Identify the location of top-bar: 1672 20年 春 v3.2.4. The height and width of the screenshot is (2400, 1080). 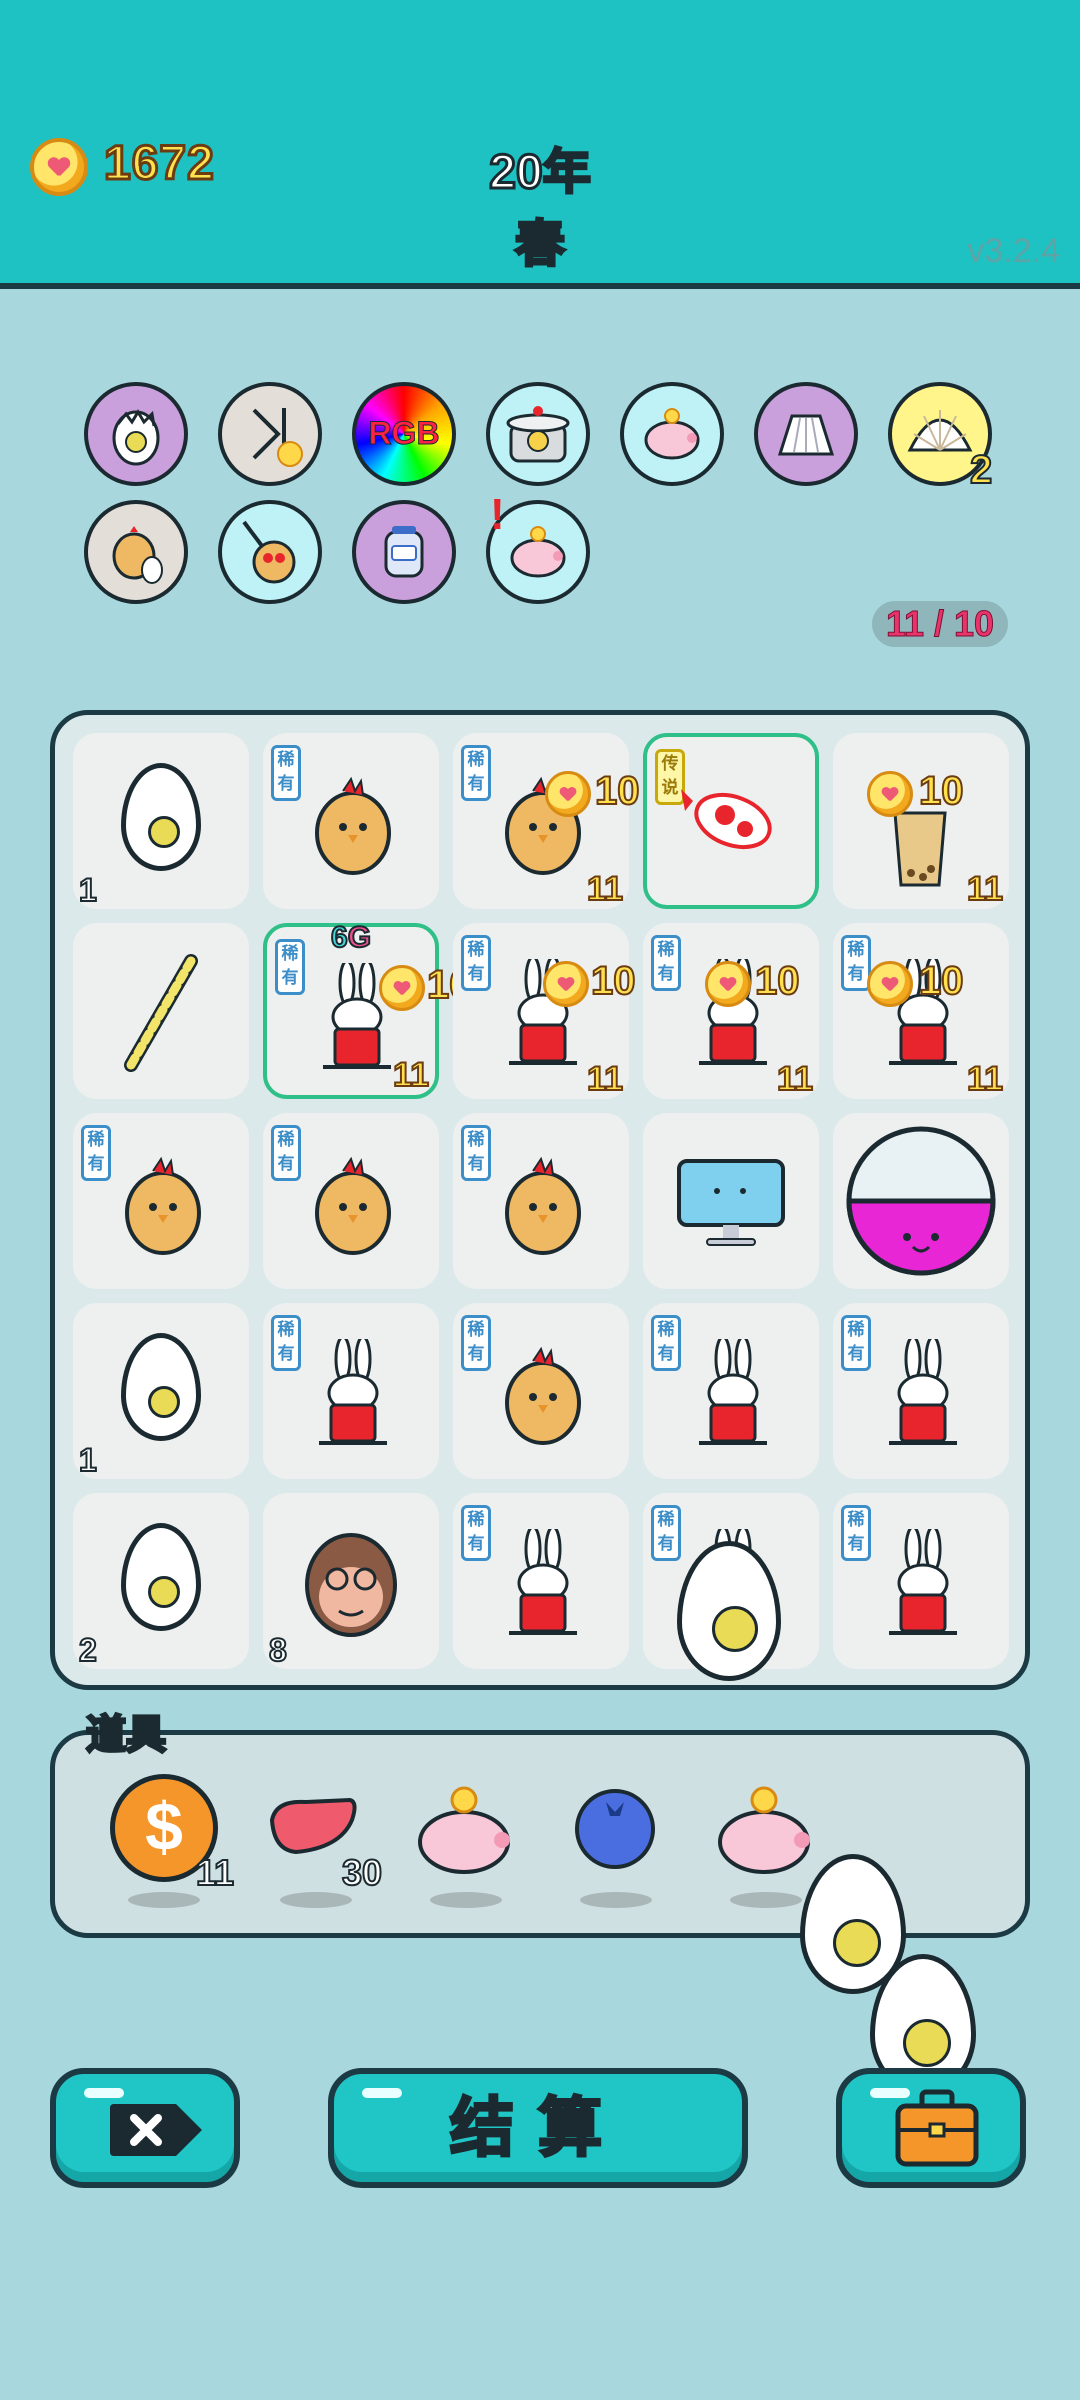
(540, 144).